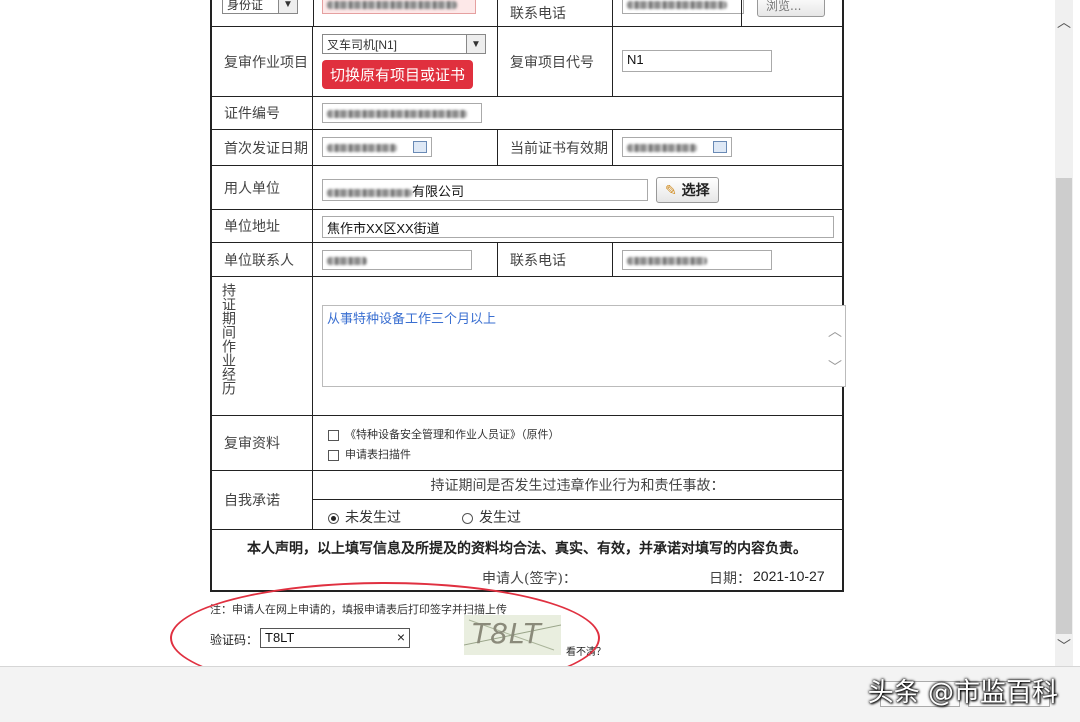 This screenshot has width=1080, height=722. Describe the element at coordinates (485, 190) in the screenshot. I see `employer-input: 有限公司` at that location.